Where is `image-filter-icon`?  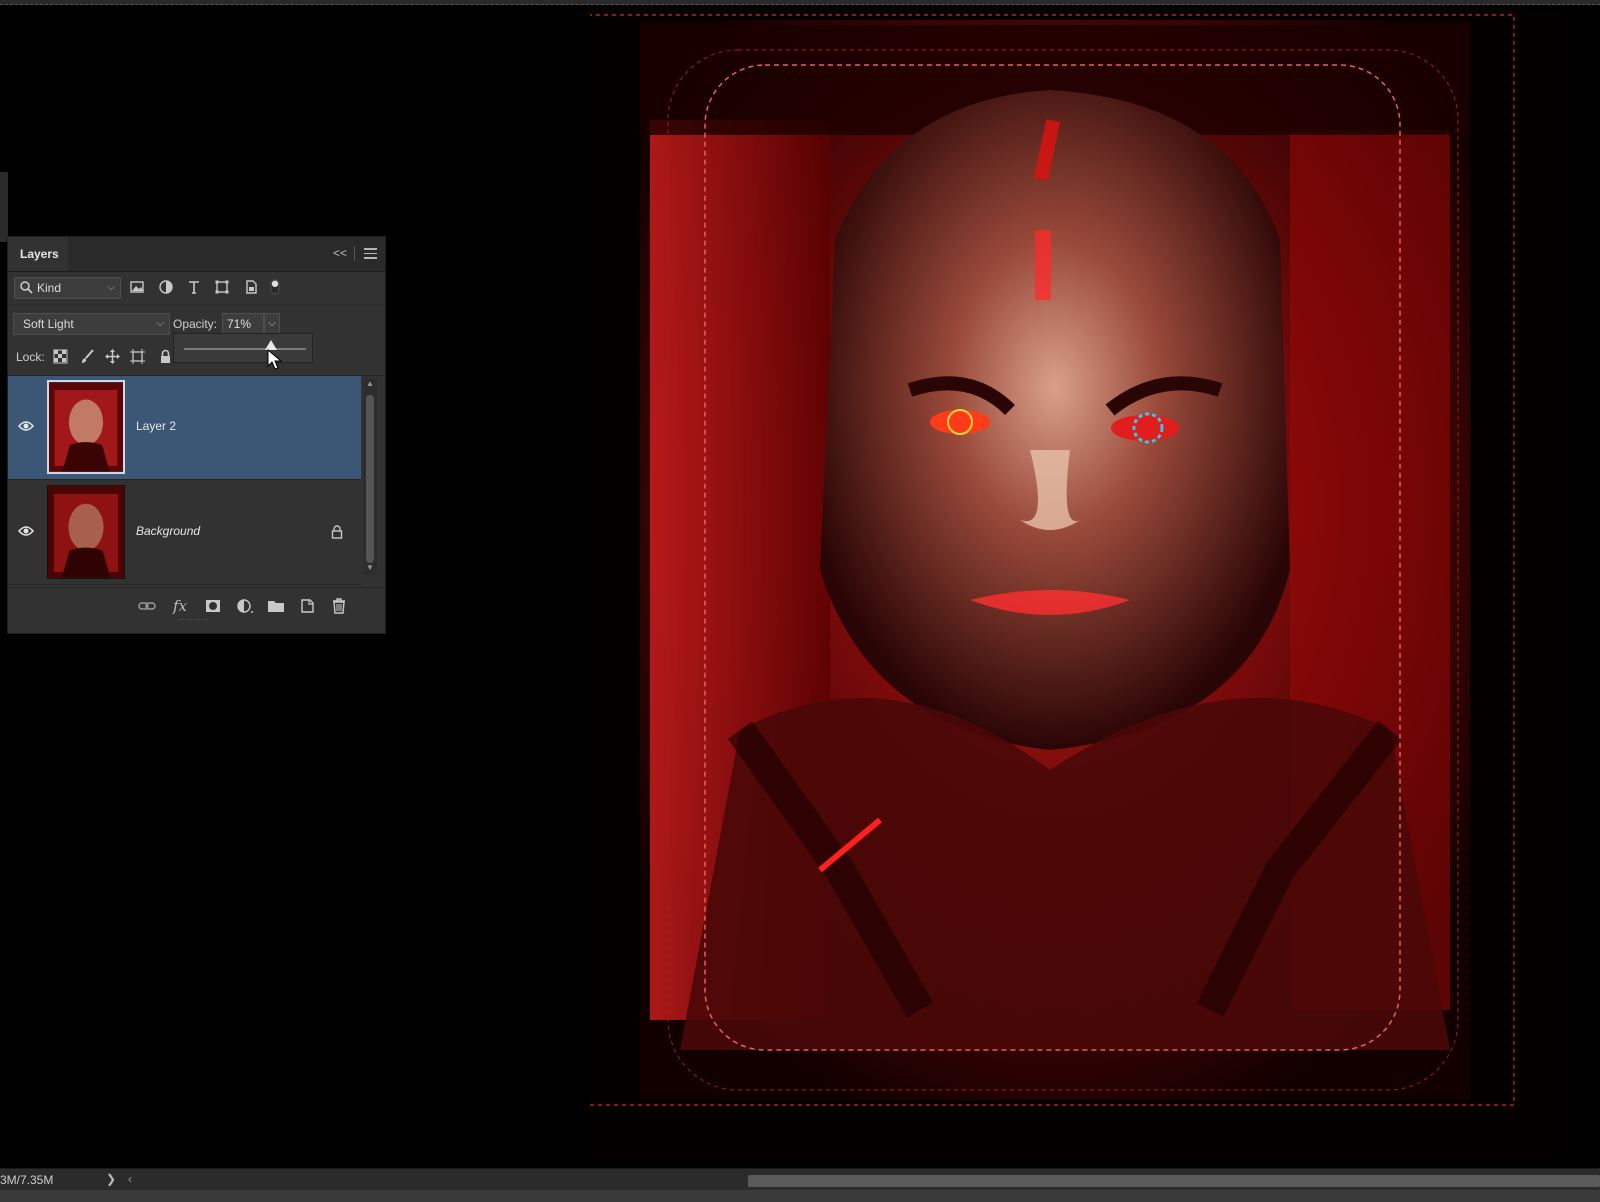
image-filter-icon is located at coordinates (137, 287).